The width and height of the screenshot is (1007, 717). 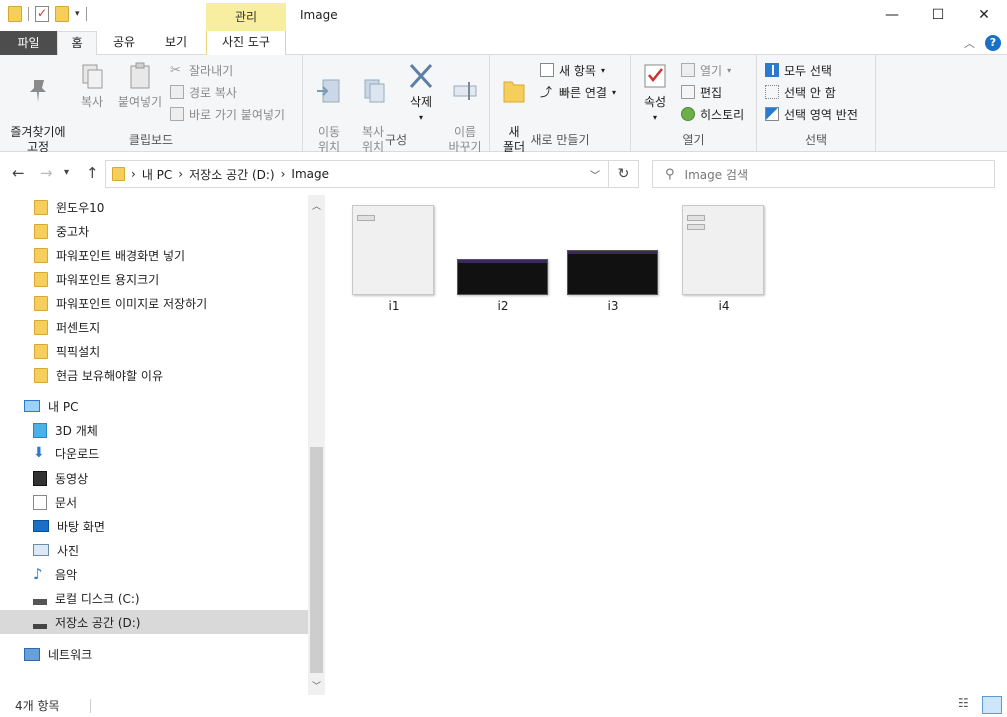 I want to click on select-all-label: 모두 선택, so click(x=808, y=70).